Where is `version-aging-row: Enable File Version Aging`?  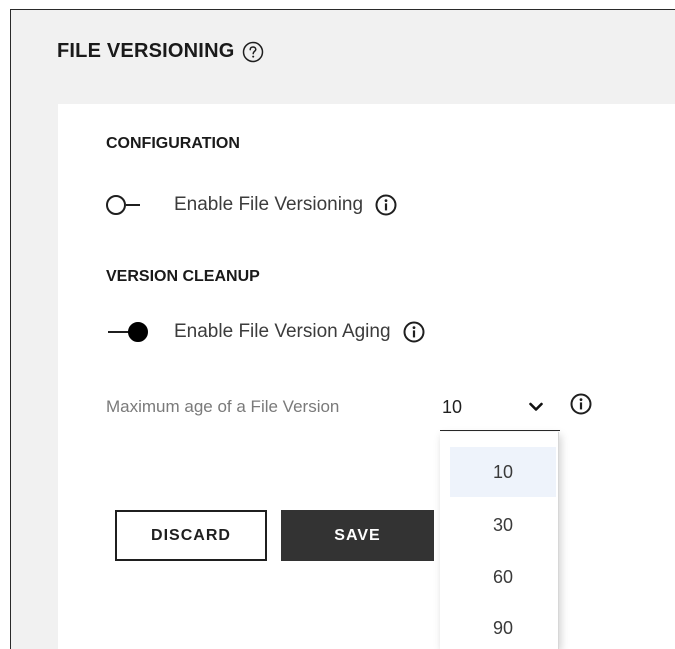
version-aging-row: Enable File Version Aging is located at coordinates (265, 332).